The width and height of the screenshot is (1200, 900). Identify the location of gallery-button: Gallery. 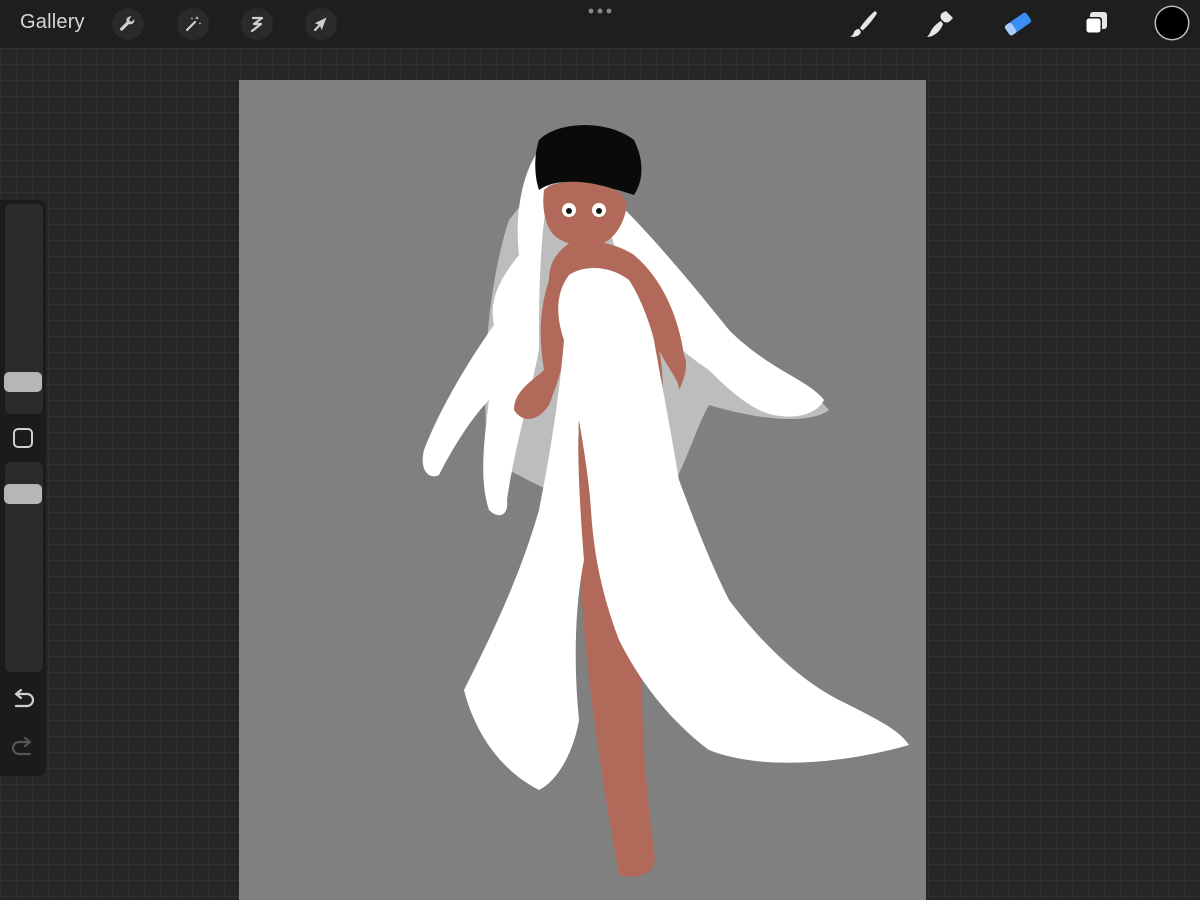
(52, 22).